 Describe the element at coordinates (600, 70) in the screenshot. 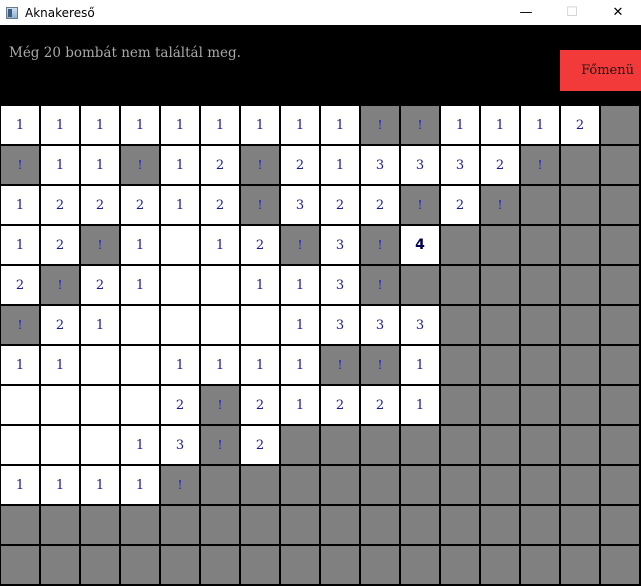

I see `main-menu-button: Főmenü` at that location.